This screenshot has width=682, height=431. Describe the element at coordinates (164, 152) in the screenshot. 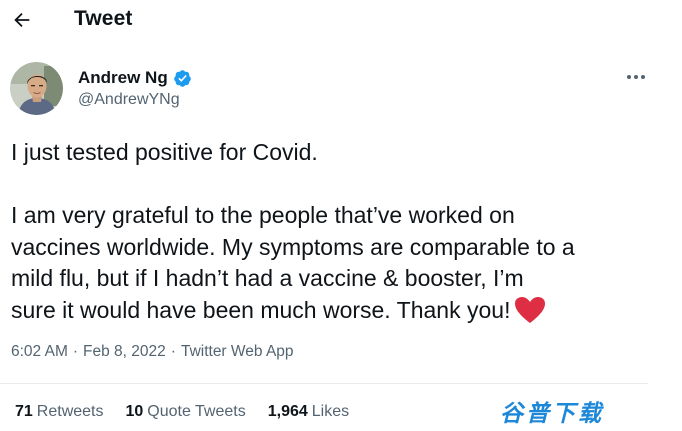

I see `tweet-line: I just tested positive for Covid.` at that location.